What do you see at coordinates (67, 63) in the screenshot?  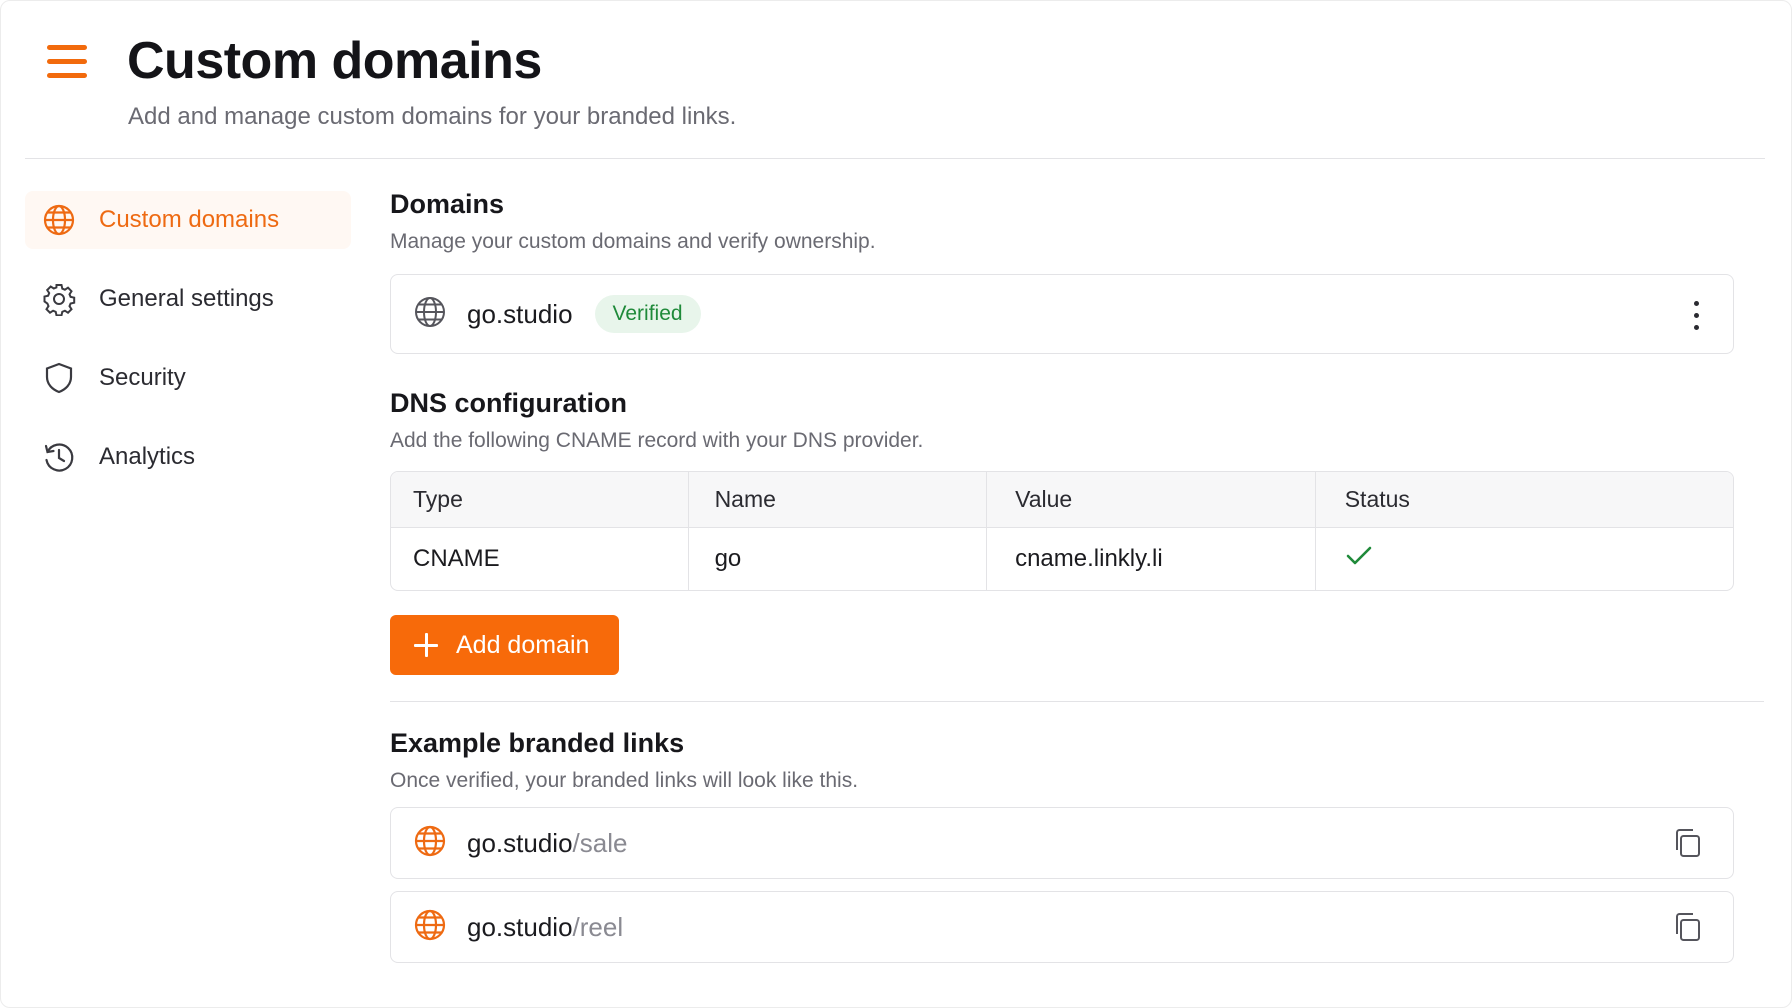 I see `hamburger-menu-icon` at bounding box center [67, 63].